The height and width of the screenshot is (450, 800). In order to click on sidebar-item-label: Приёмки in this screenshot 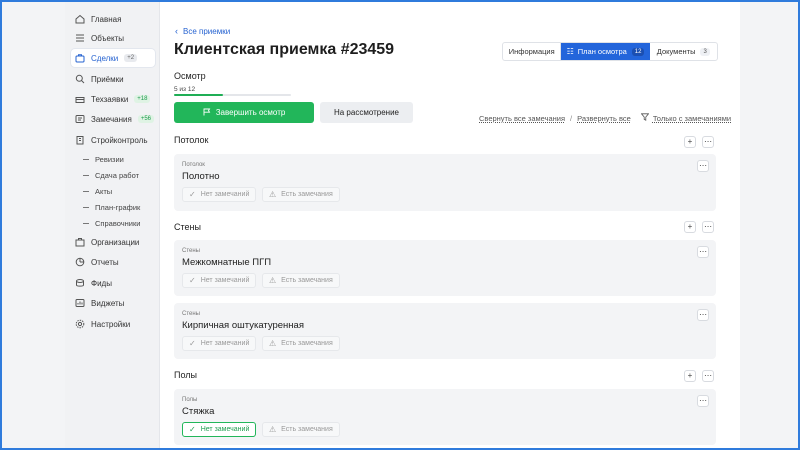, I will do `click(107, 79)`.